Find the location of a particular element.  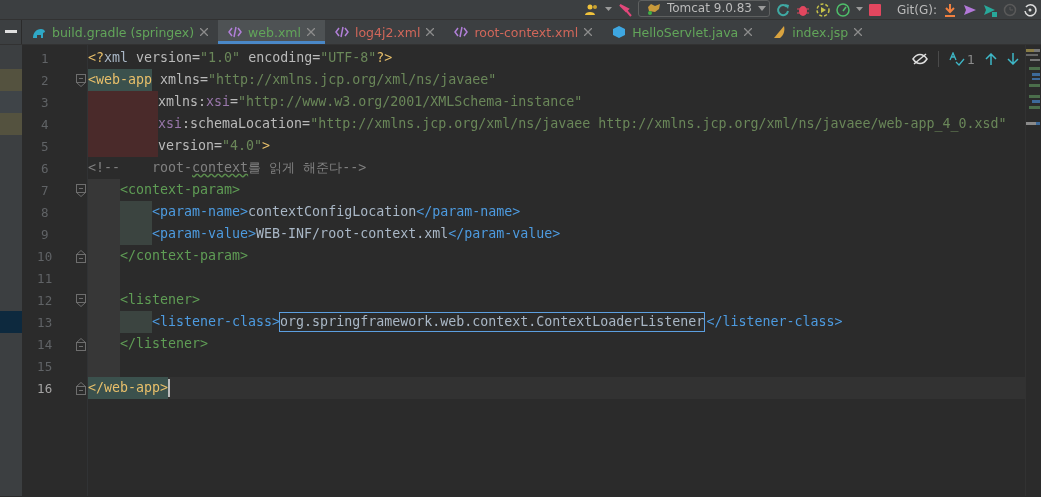

coverage-icon is located at coordinates (822, 9).